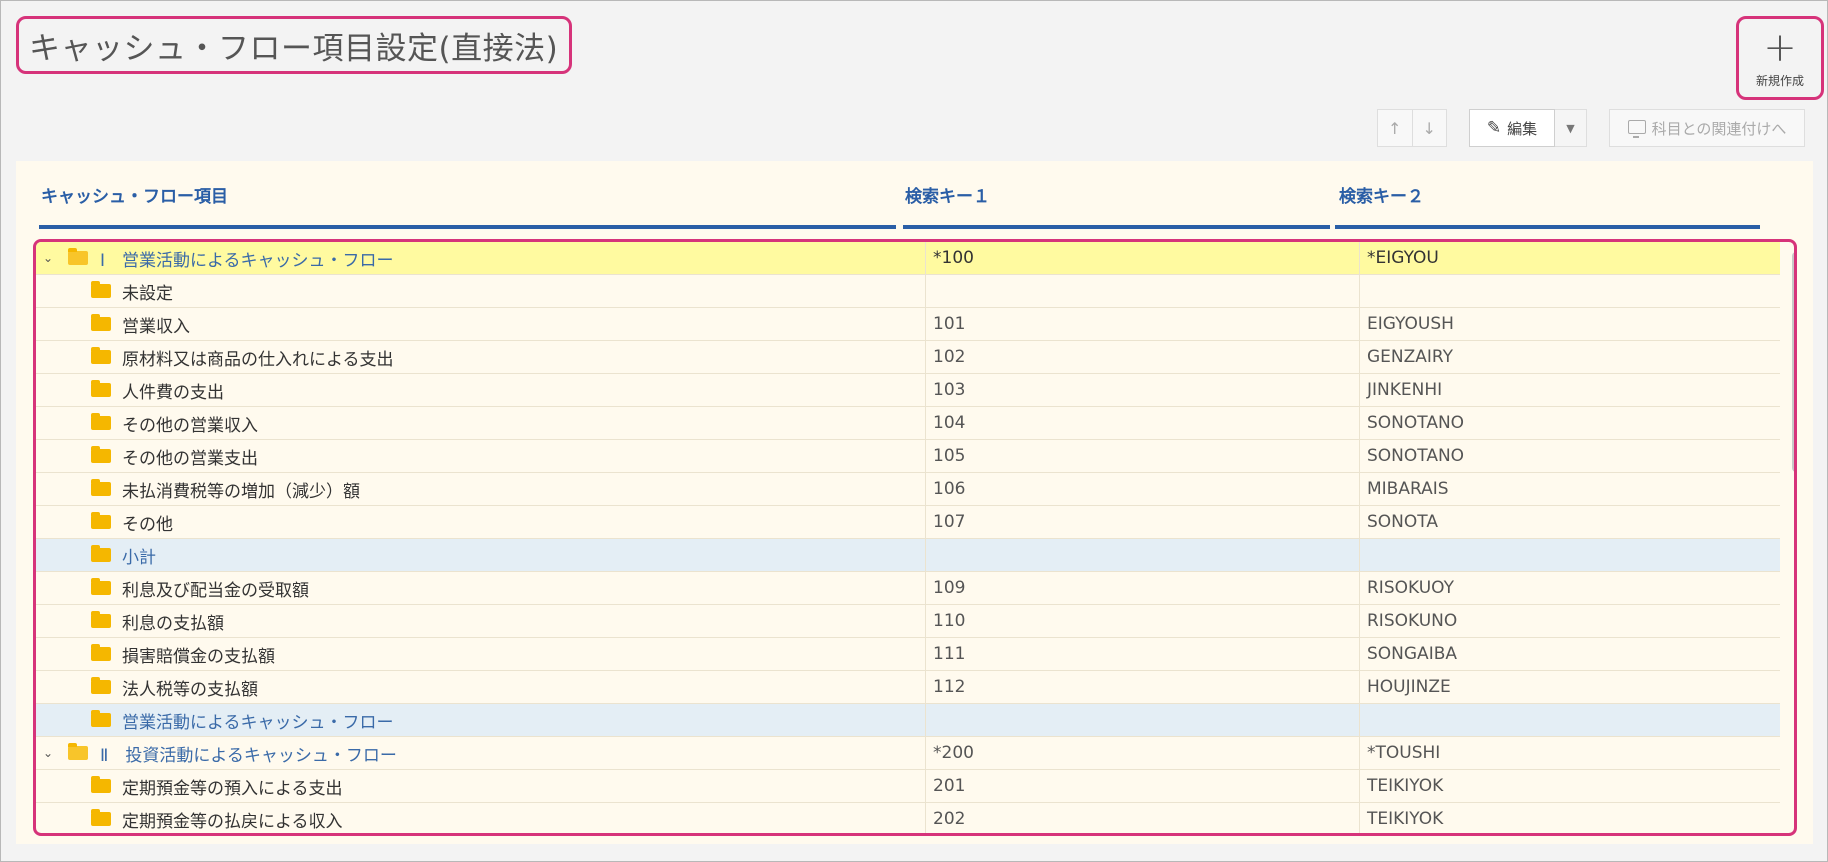  I want to click on table-row: 営業収入 101 EIGYOUSH, so click(908, 324).